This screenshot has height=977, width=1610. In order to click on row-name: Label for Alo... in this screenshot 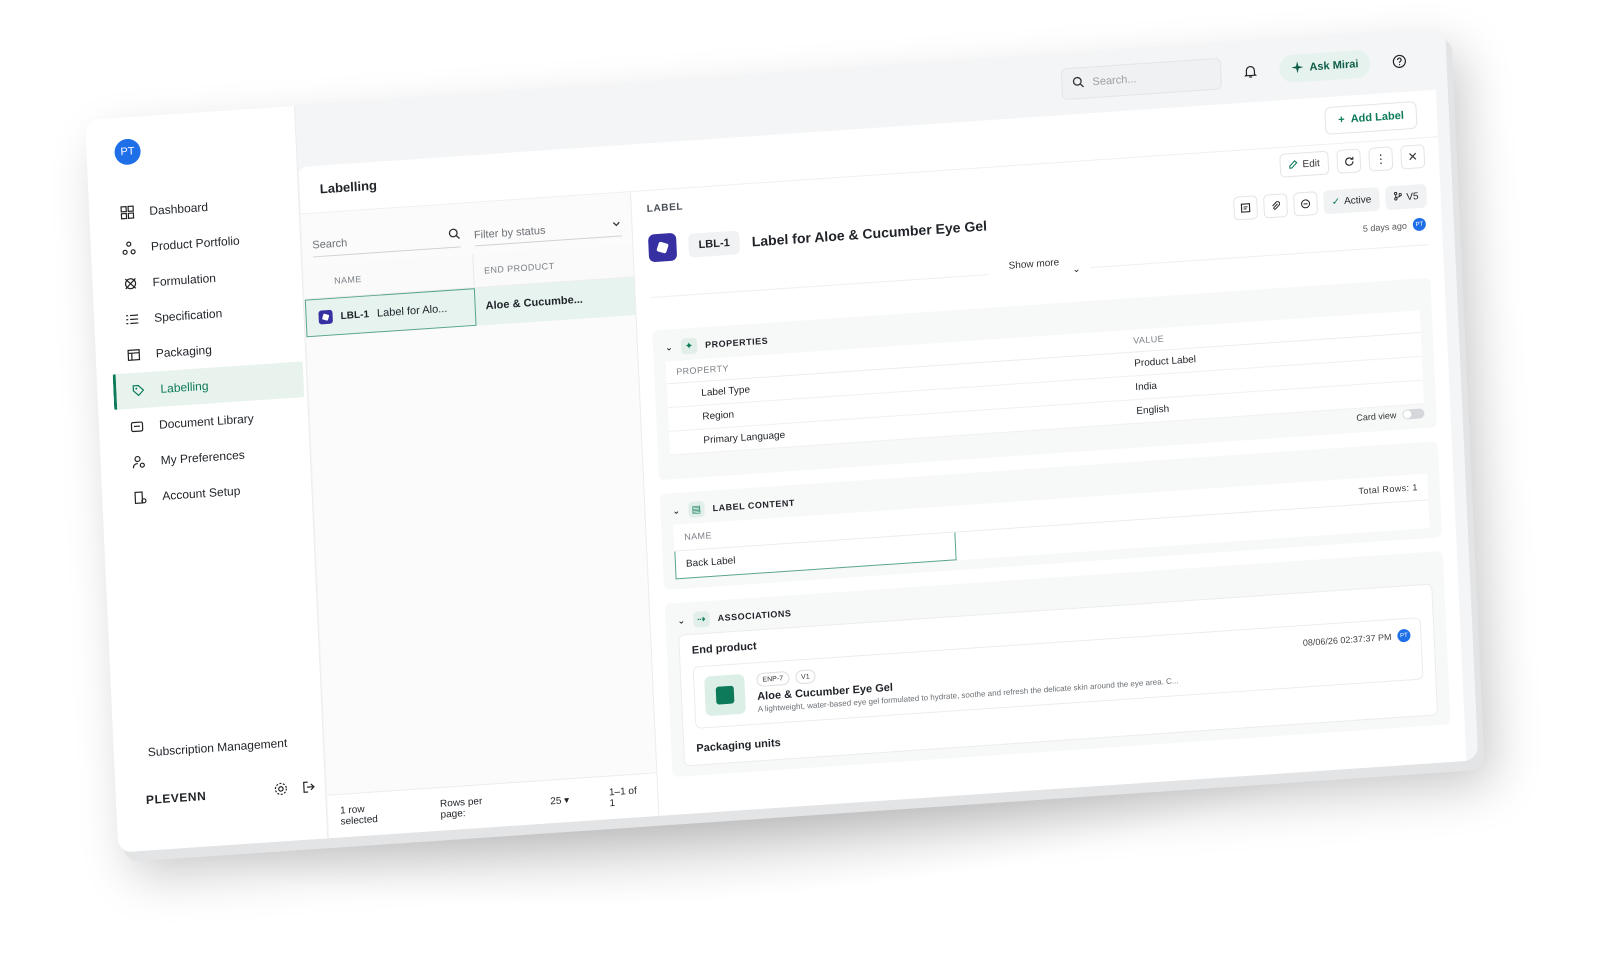, I will do `click(412, 311)`.